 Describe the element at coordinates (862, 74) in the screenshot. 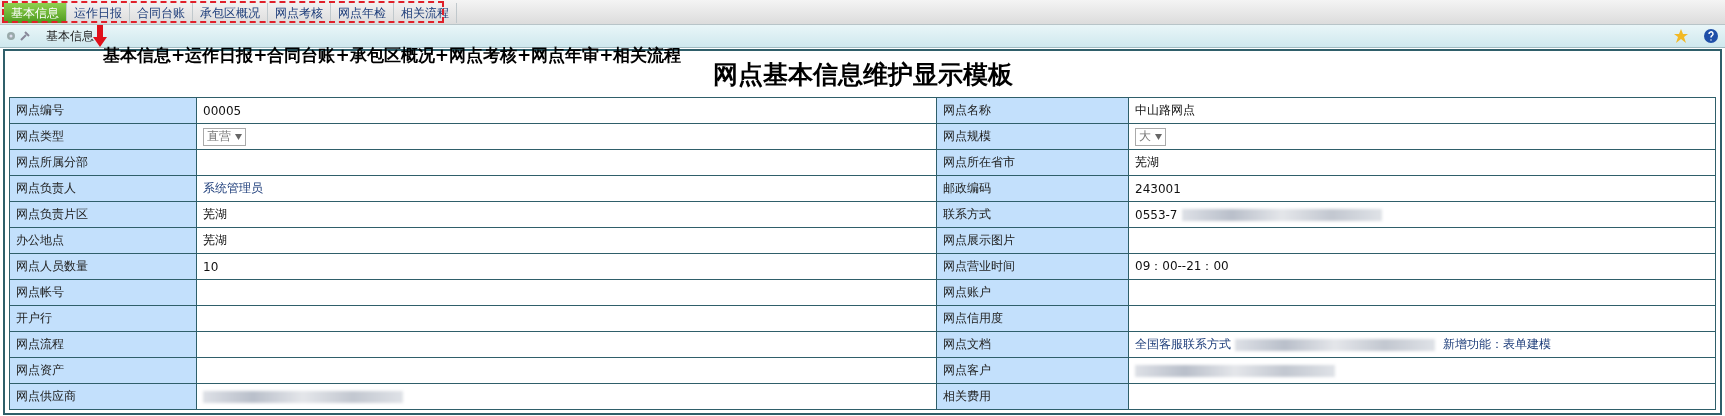

I see `page-title: 网点基本信息维护显示模板` at that location.